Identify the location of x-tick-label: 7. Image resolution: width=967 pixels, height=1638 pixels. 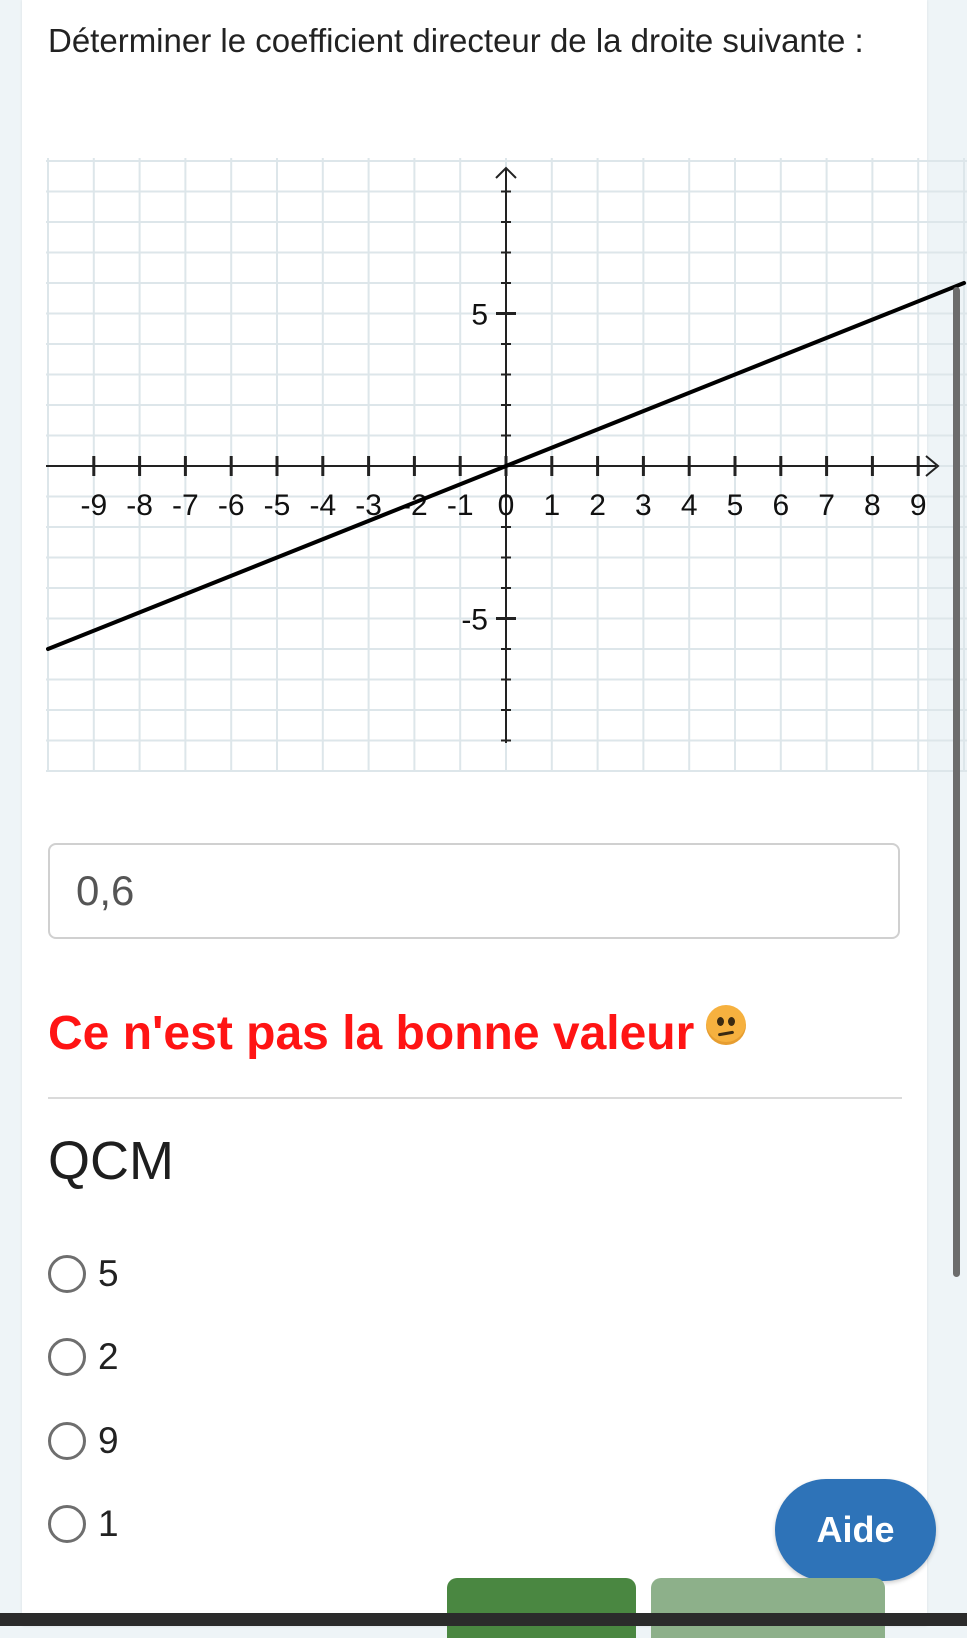
(826, 505).